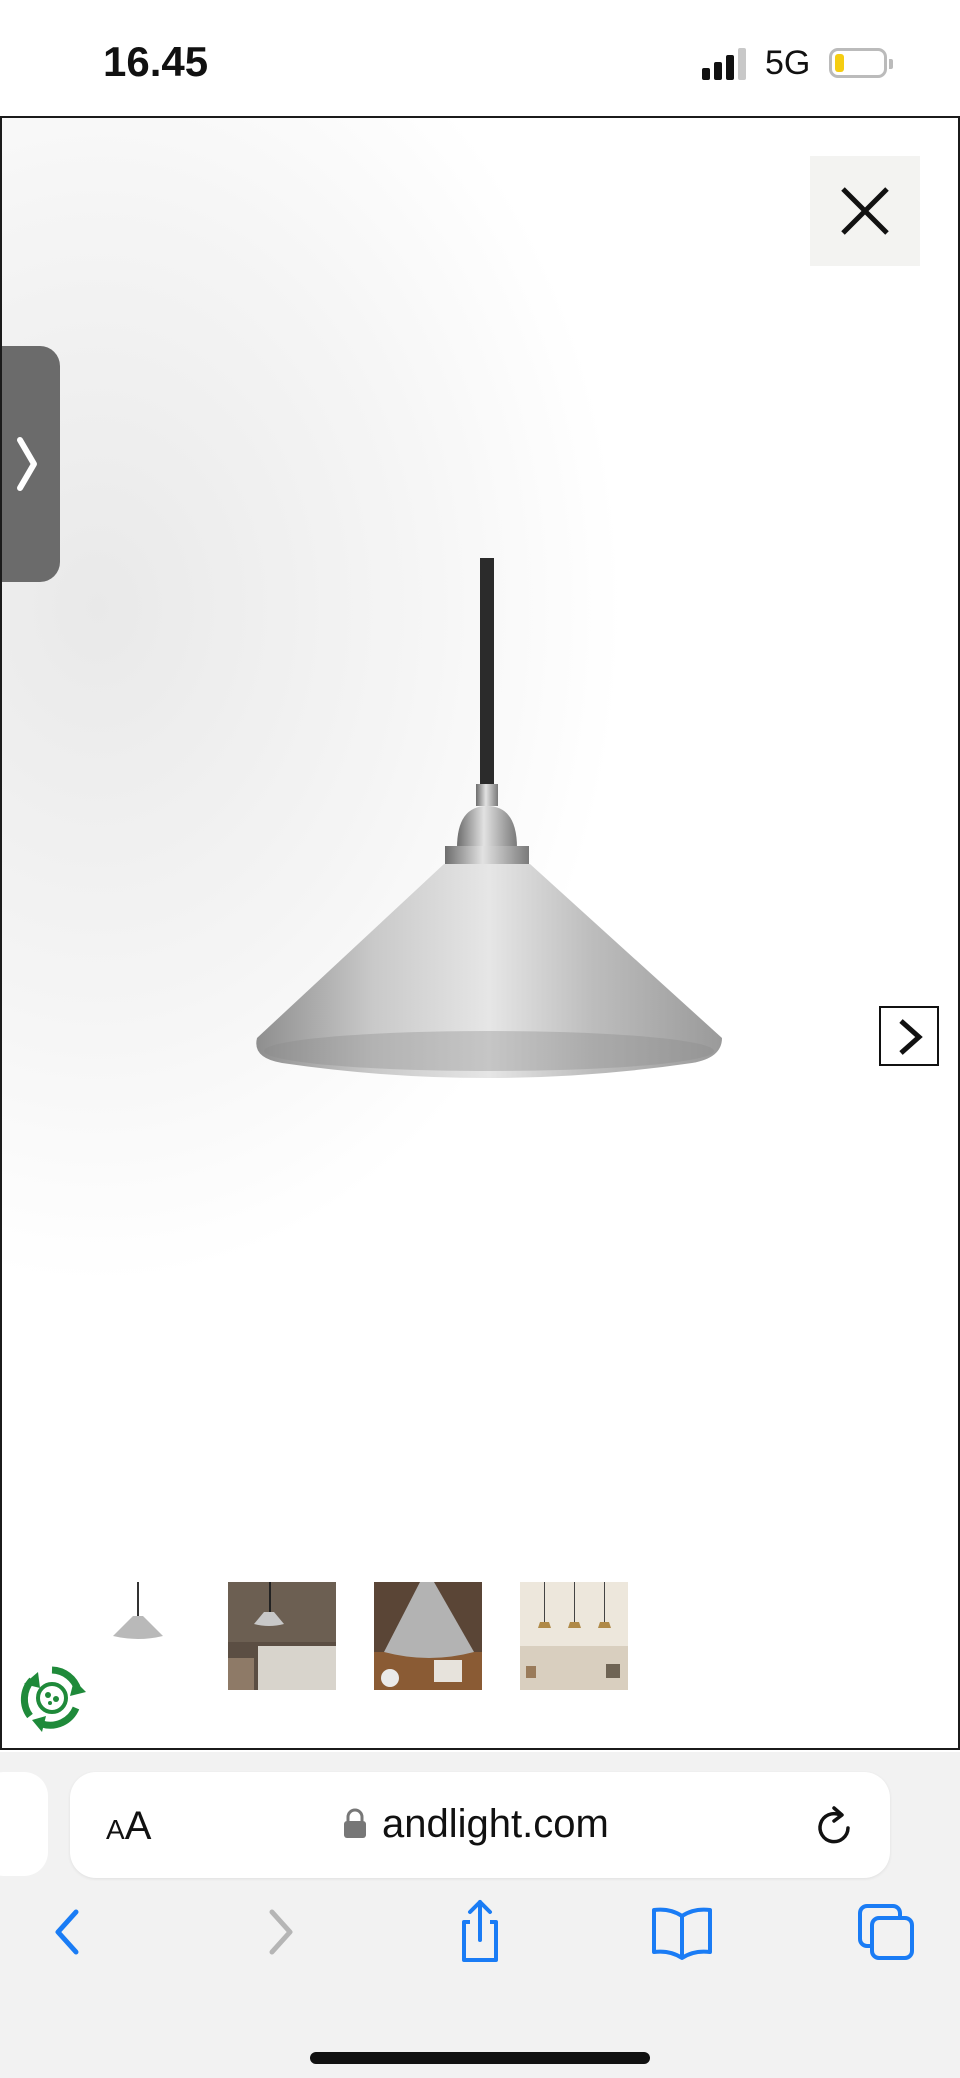 The width and height of the screenshot is (960, 2078). What do you see at coordinates (726, 64) in the screenshot?
I see `signal-icon` at bounding box center [726, 64].